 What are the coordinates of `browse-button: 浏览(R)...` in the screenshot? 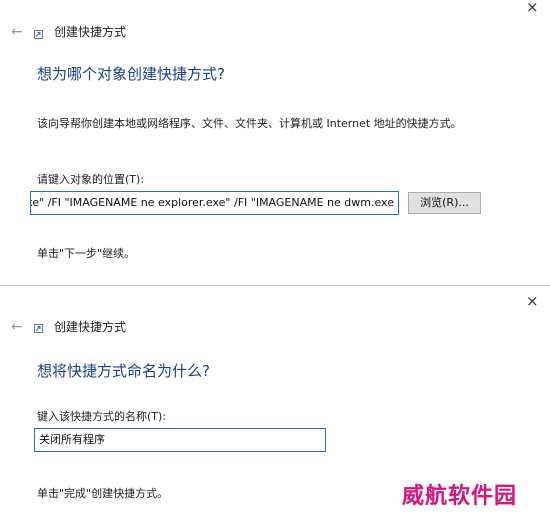 It's located at (444, 203).